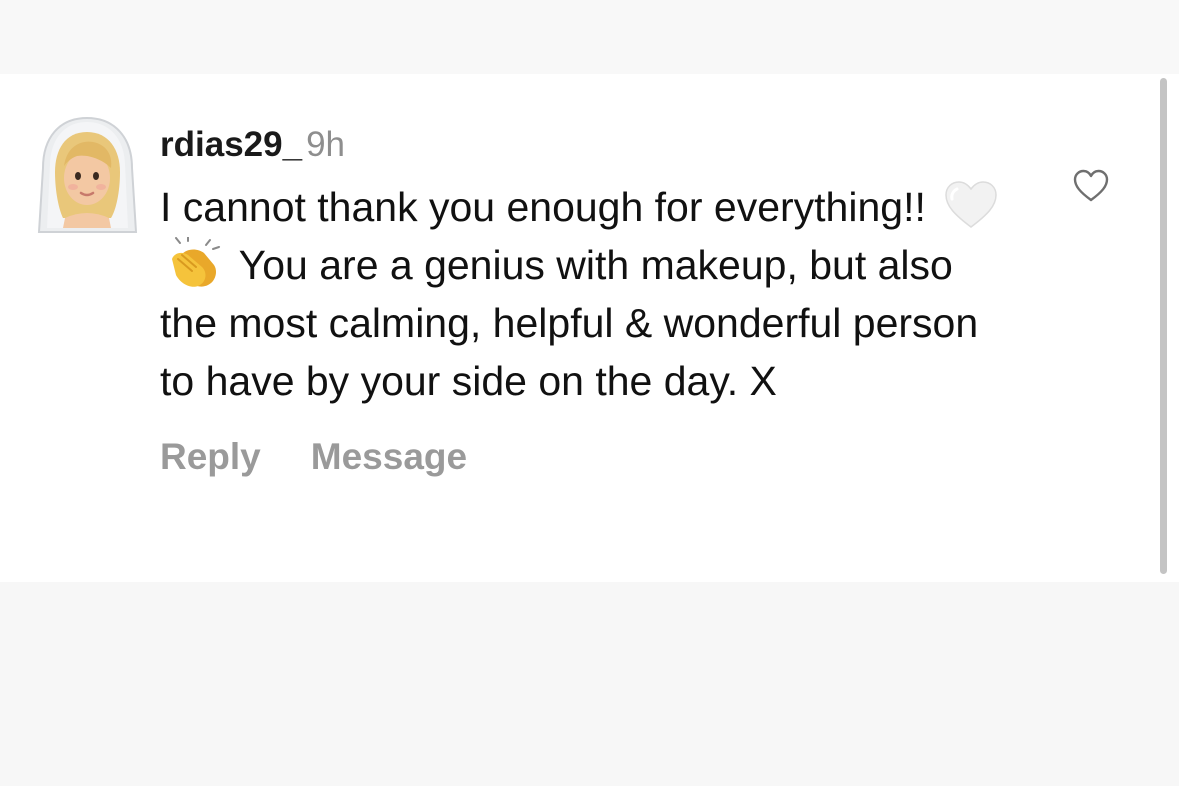 This screenshot has width=1179, height=786. What do you see at coordinates (1163, 326) in the screenshot?
I see `scrollbar` at bounding box center [1163, 326].